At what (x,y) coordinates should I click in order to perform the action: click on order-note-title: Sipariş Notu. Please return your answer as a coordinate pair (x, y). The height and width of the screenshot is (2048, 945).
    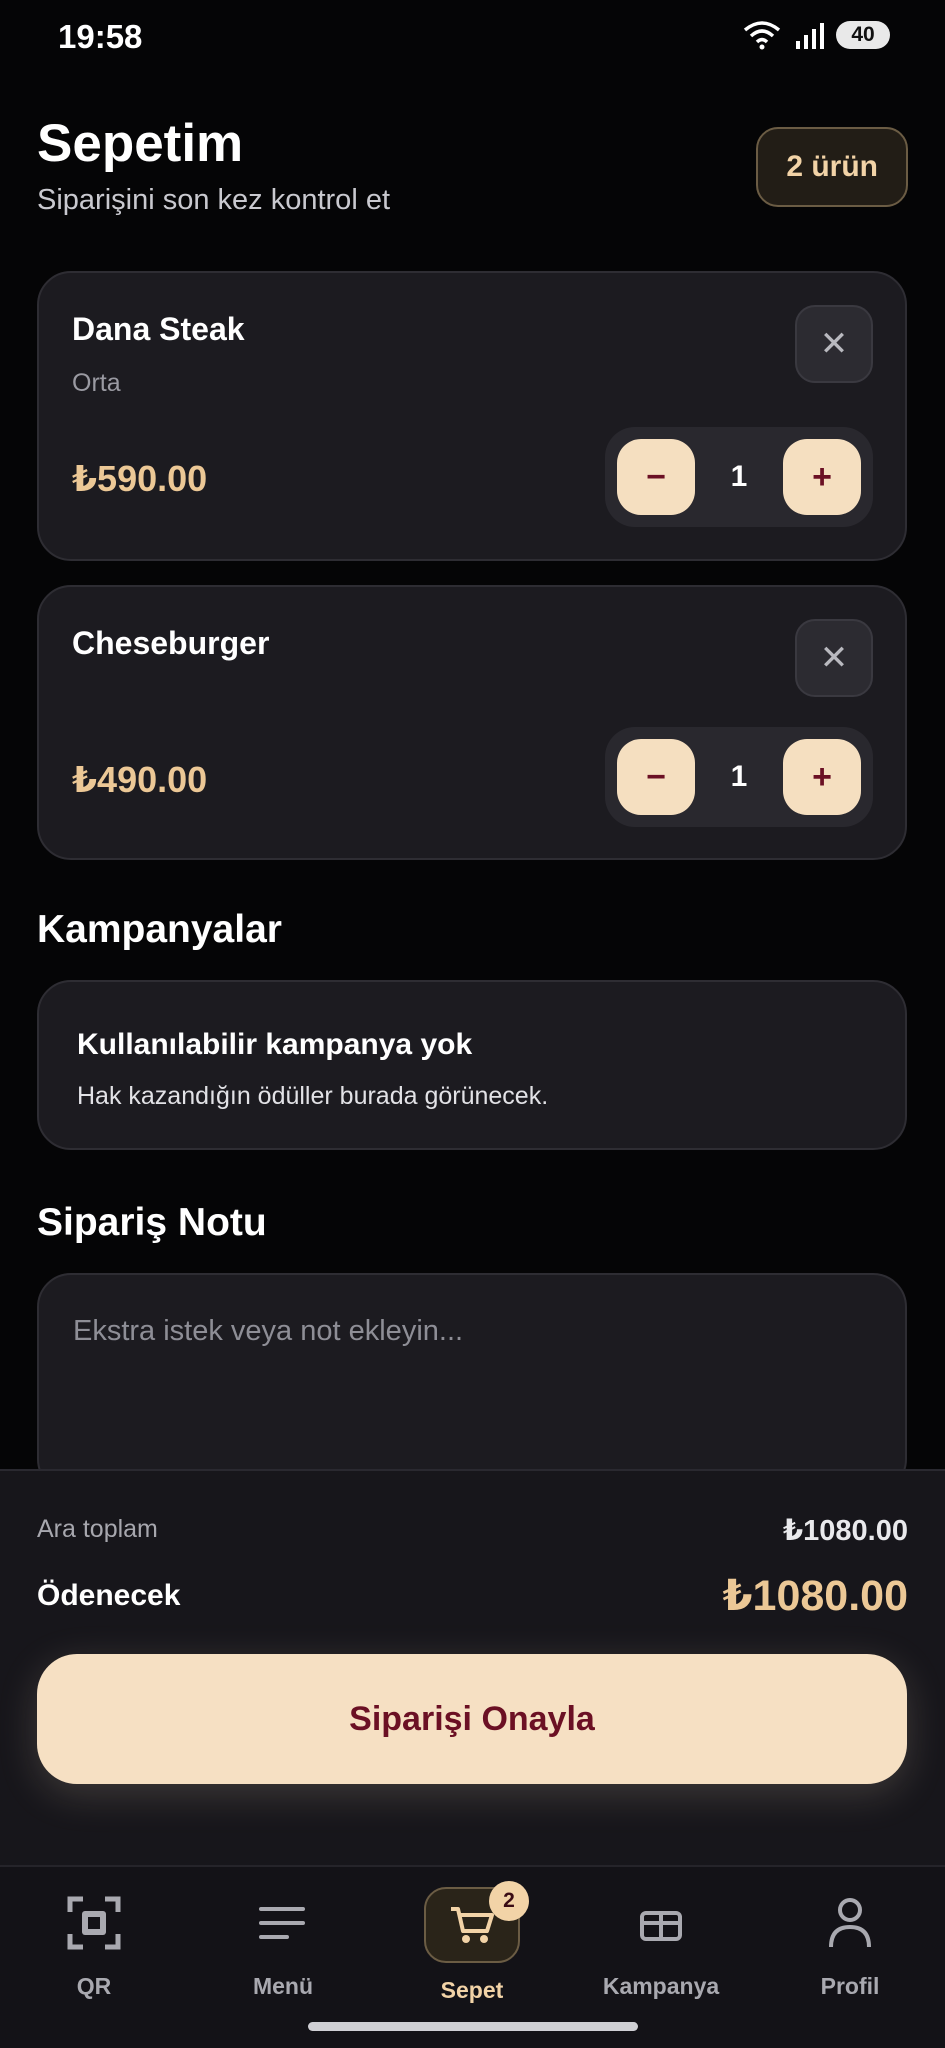
    Looking at the image, I should click on (152, 1222).